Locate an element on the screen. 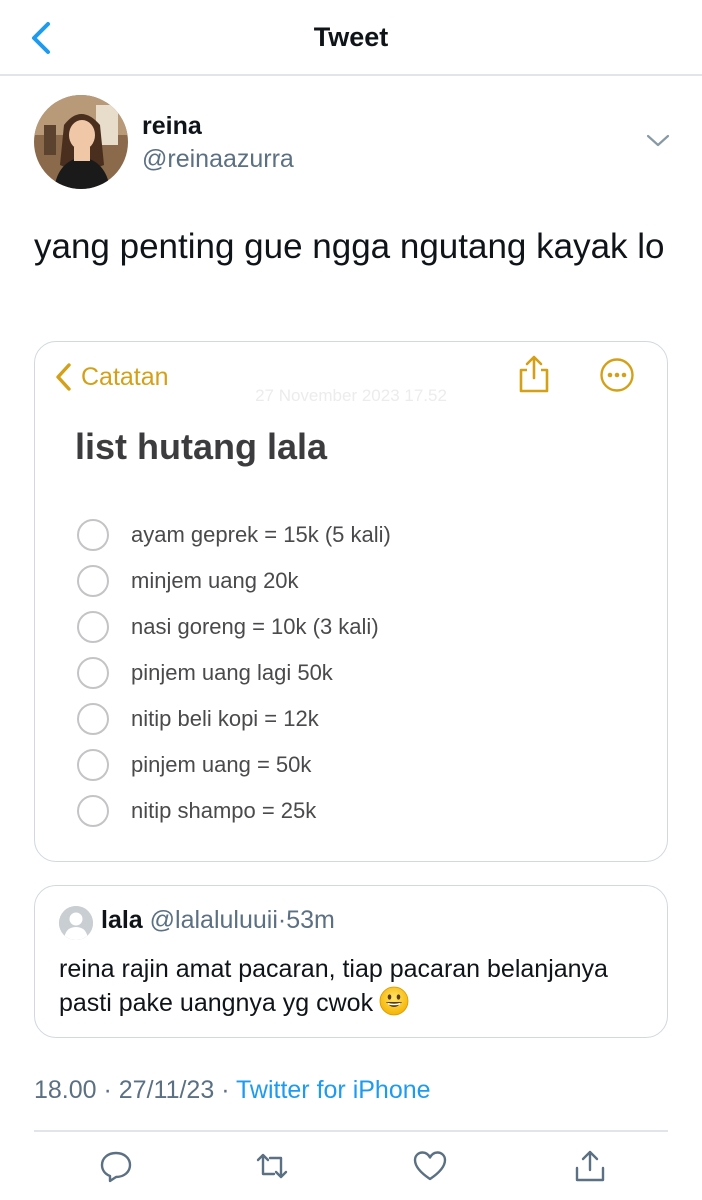 The height and width of the screenshot is (1200, 702). tweet-source-link: Twitter for iPhone is located at coordinates (333, 1090).